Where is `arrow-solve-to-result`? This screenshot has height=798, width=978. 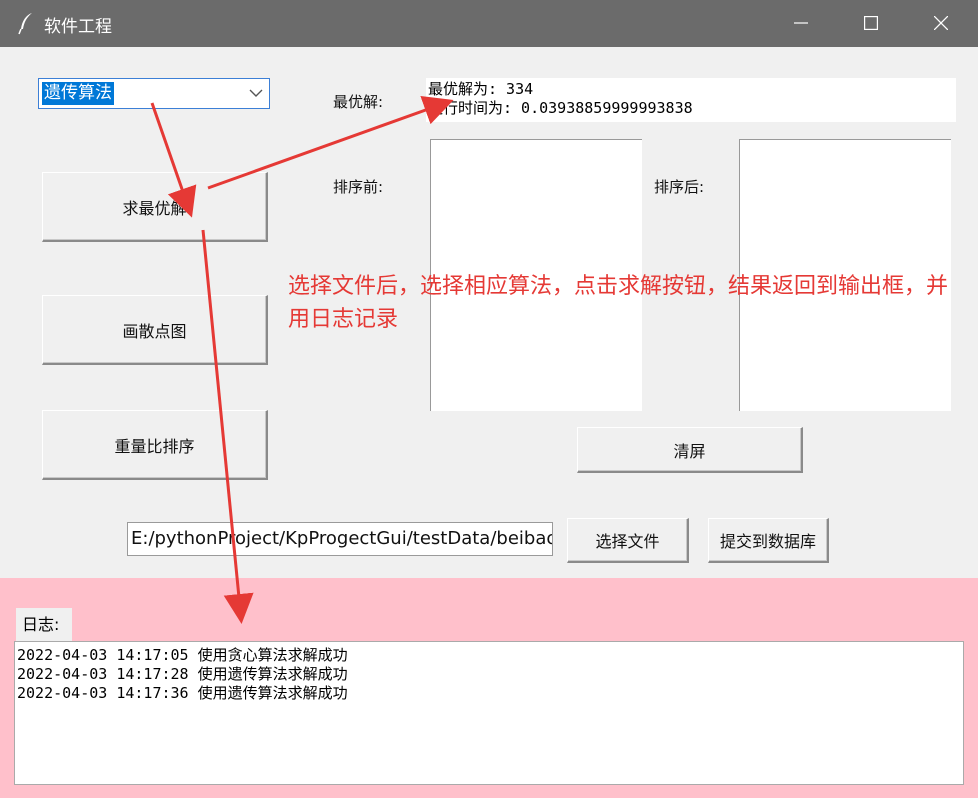 arrow-solve-to-result is located at coordinates (330, 142).